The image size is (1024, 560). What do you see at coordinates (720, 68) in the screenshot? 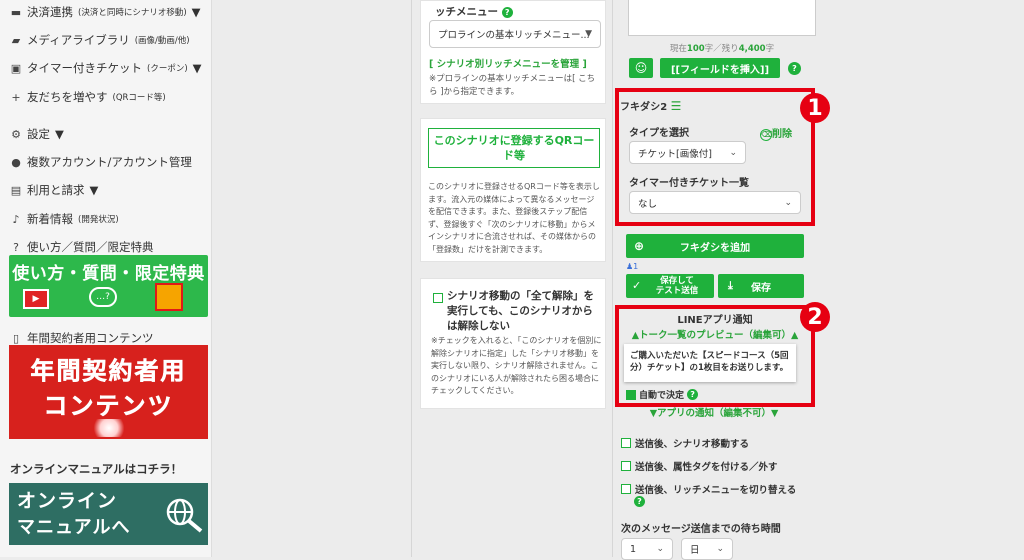
I see `insert-field-button: [[フィールドを挿入]]` at bounding box center [720, 68].